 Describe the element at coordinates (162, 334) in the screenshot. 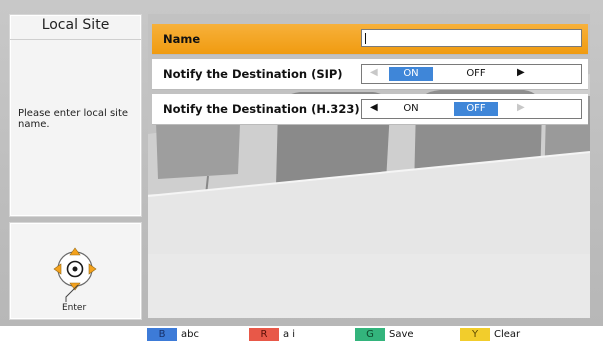

I see `blue-key: B` at that location.